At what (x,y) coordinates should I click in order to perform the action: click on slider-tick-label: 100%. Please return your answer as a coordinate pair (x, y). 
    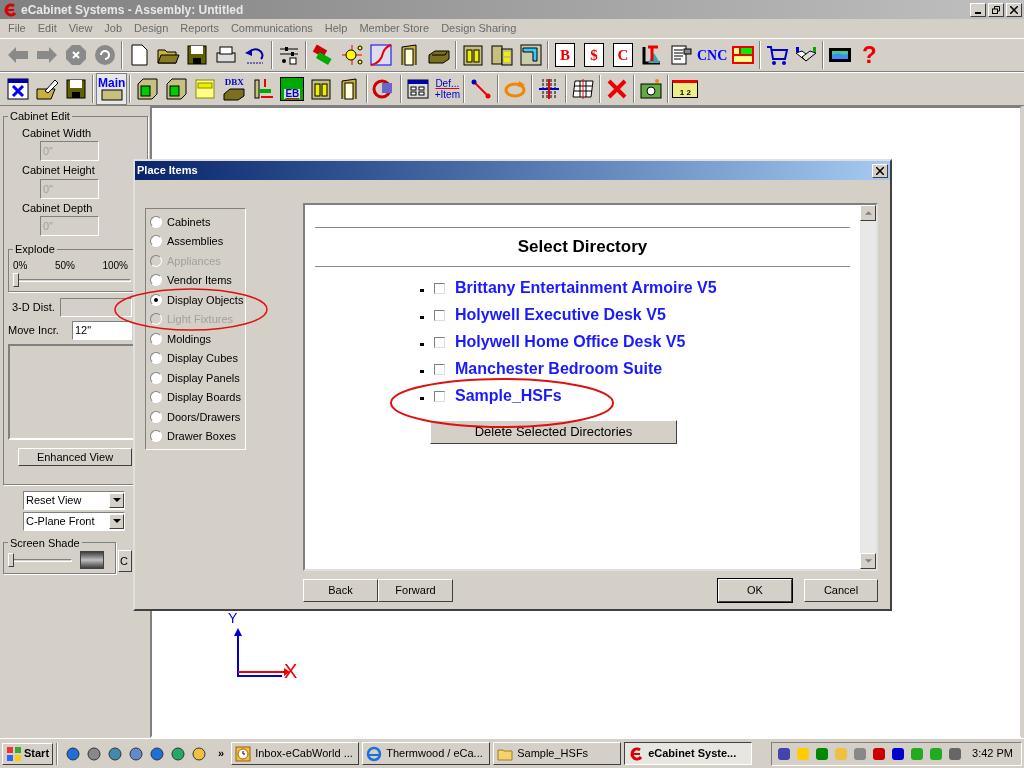
    Looking at the image, I should click on (115, 265).